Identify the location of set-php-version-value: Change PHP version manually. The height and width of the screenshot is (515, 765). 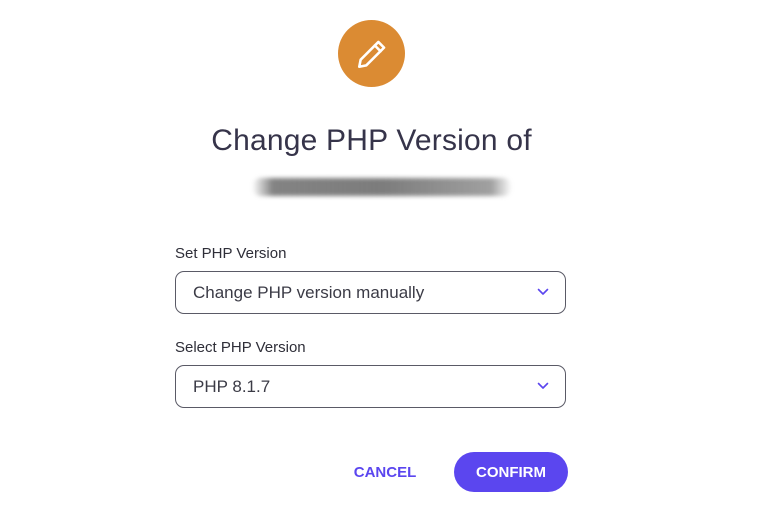
(309, 292).